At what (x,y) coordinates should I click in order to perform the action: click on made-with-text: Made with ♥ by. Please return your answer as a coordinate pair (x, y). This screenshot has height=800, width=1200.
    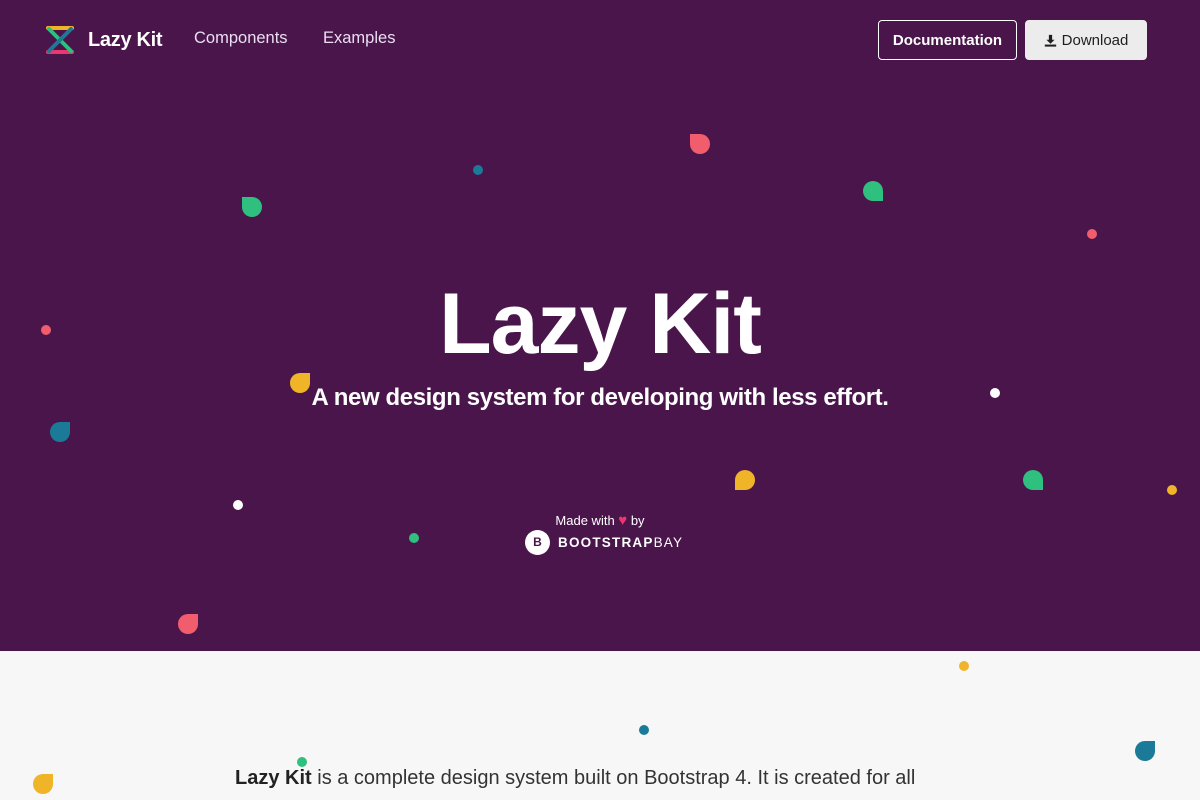
    Looking at the image, I should click on (600, 520).